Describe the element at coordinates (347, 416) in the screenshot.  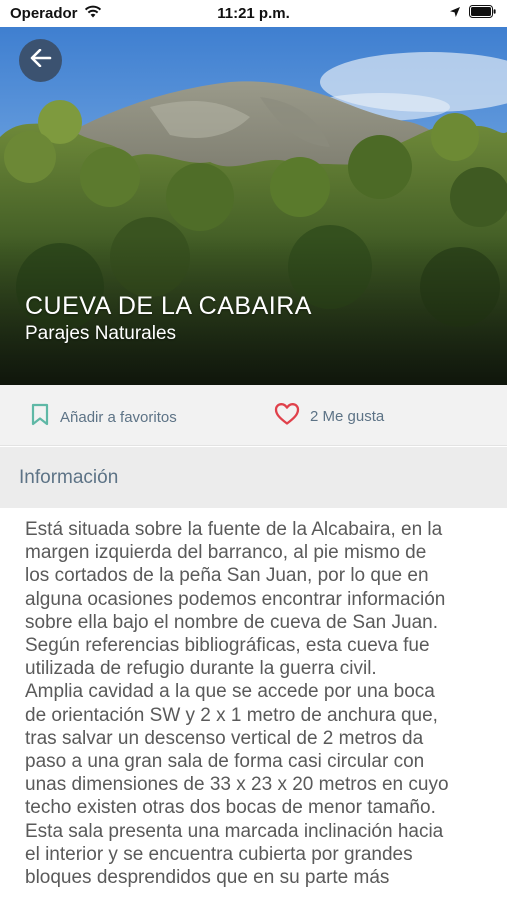
I see `like-count-label: 2 Me gusta` at that location.